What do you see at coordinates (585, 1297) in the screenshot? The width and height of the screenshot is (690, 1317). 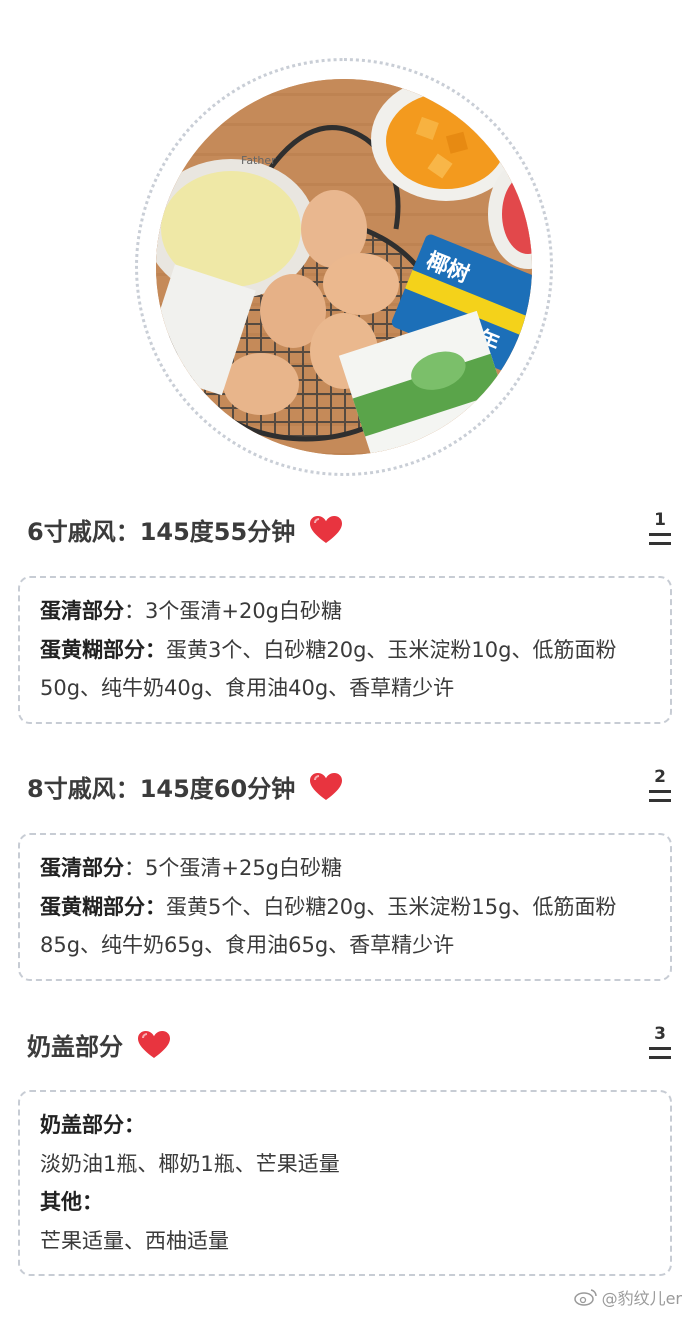 I see `weibo-icon` at bounding box center [585, 1297].